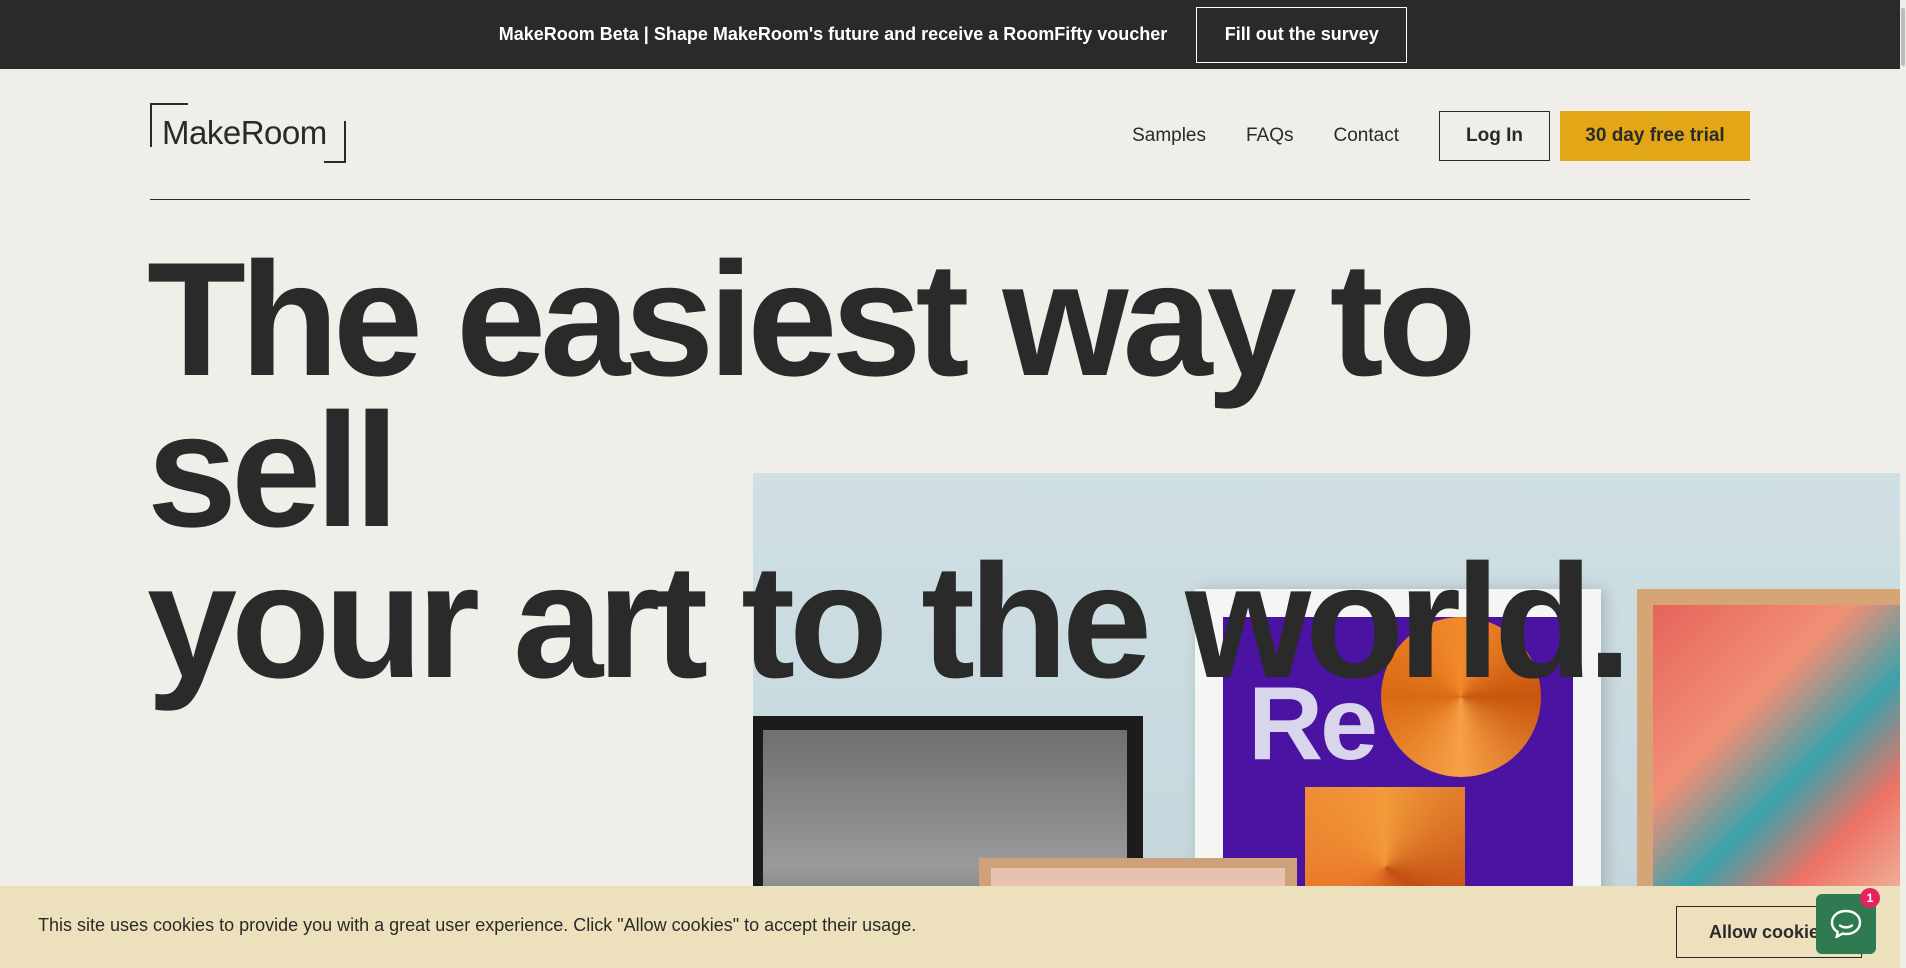 The width and height of the screenshot is (1906, 968). Describe the element at coordinates (1366, 136) in the screenshot. I see `nav-link-contact: Contact` at that location.